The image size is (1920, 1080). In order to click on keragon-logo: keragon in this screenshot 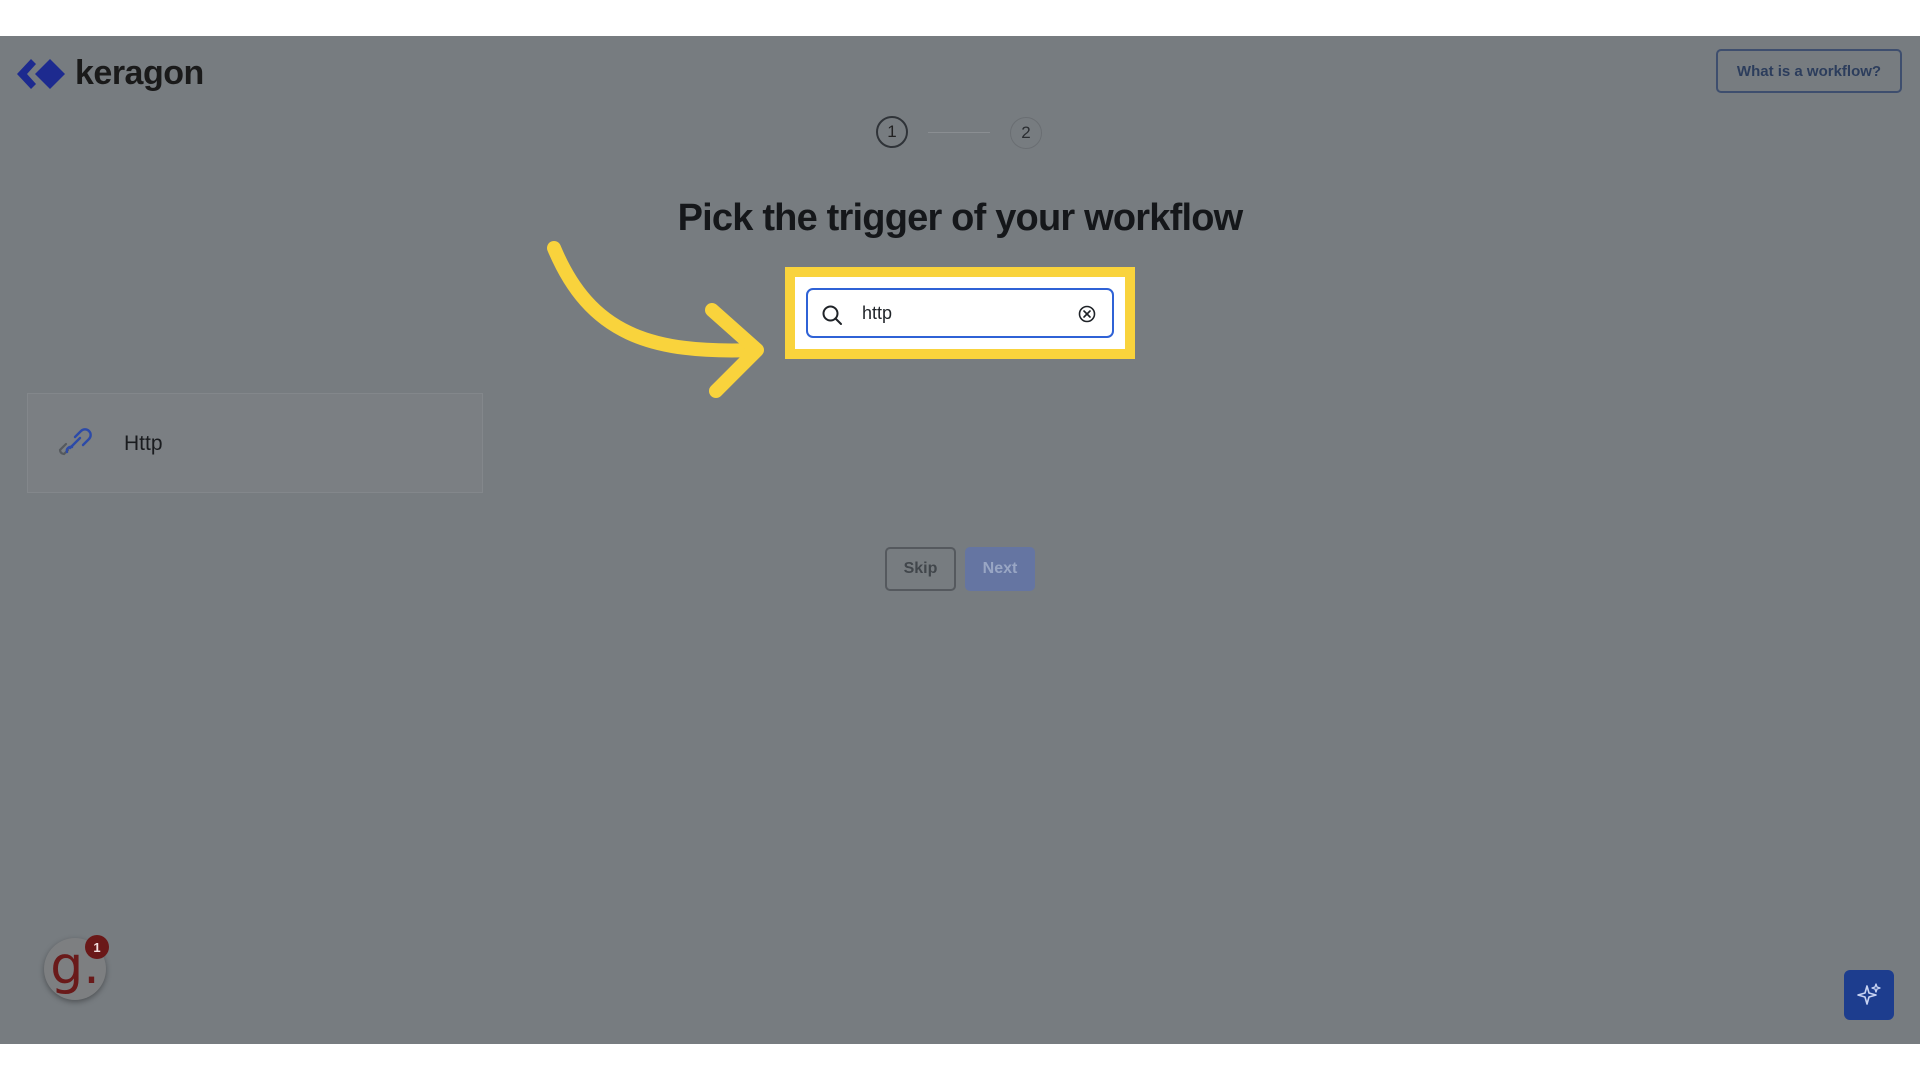, I will do `click(110, 73)`.